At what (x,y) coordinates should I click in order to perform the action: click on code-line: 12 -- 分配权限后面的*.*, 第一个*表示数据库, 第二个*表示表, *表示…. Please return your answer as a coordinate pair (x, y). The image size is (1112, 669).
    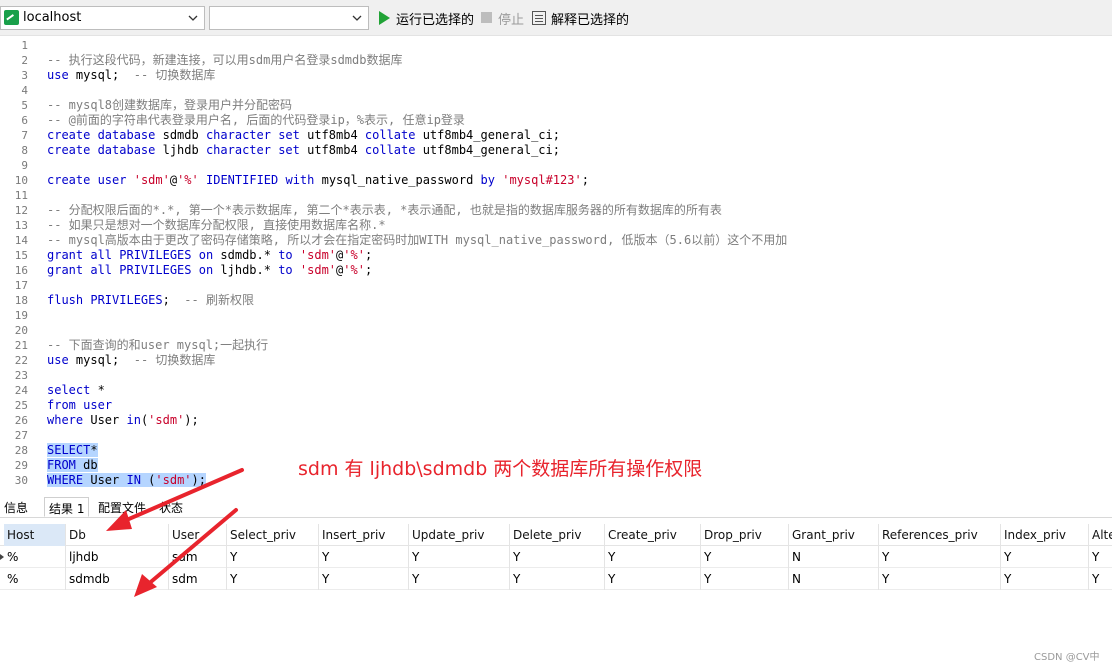
    Looking at the image, I should click on (556, 210).